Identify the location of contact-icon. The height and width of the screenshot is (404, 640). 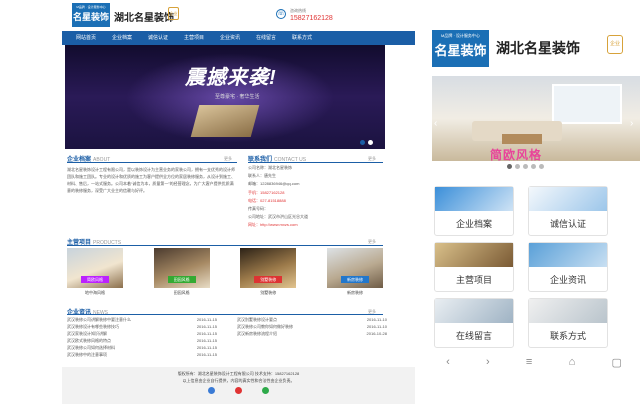
(568, 311).